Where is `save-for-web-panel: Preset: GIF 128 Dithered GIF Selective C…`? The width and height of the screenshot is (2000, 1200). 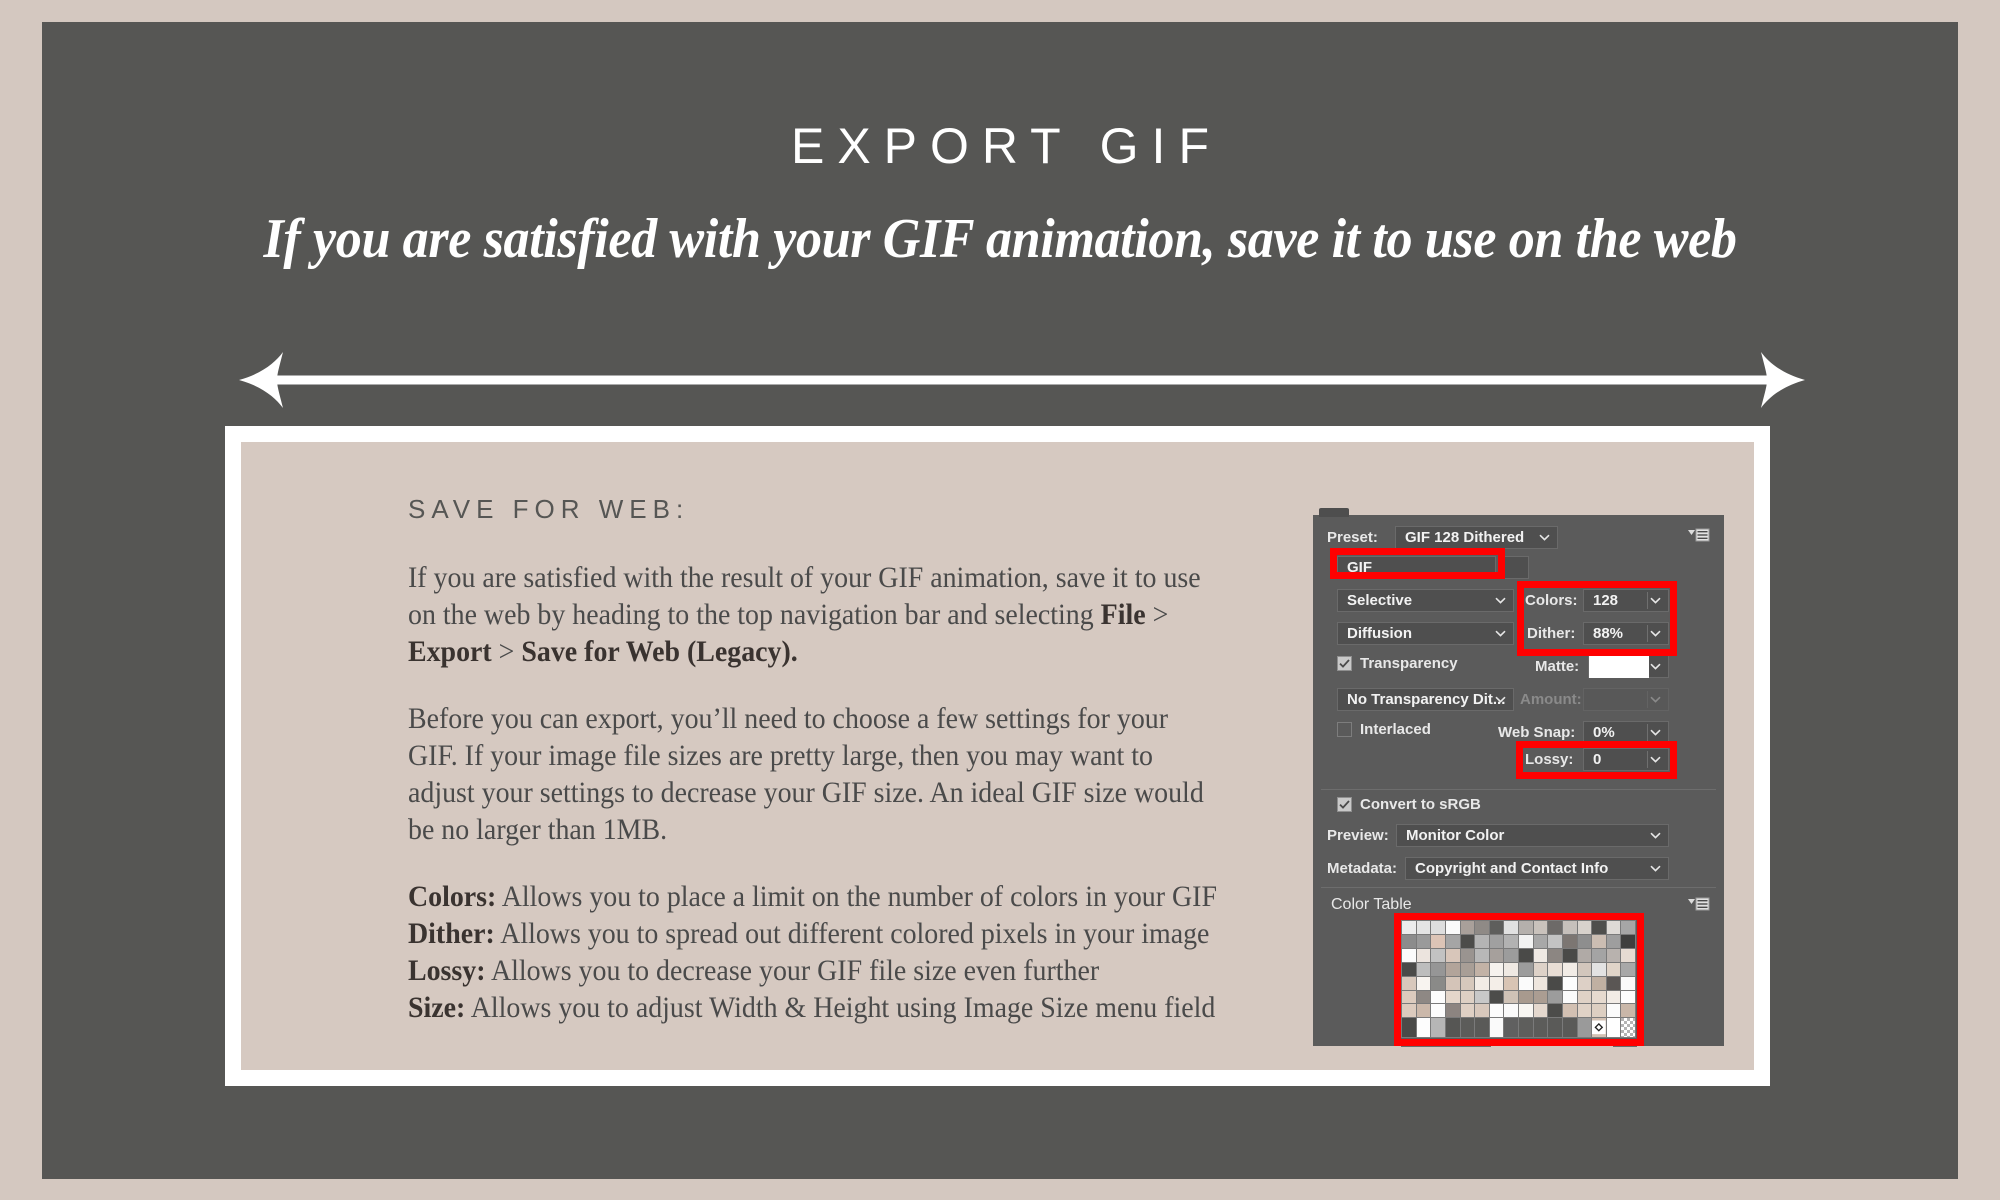 save-for-web-panel: Preset: GIF 128 Dithered GIF Selective C… is located at coordinates (1518, 777).